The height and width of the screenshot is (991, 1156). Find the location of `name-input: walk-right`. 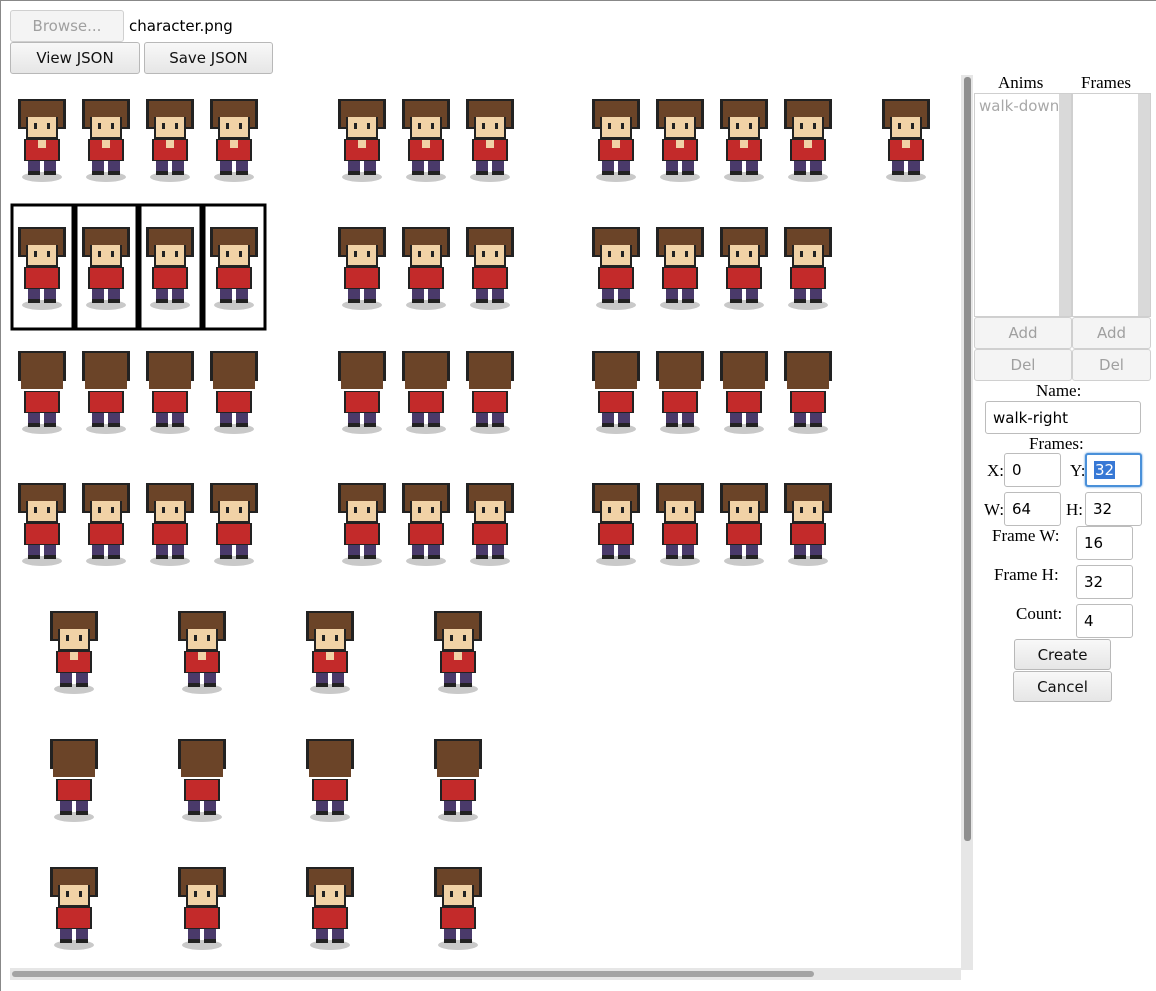

name-input: walk-right is located at coordinates (1063, 417).